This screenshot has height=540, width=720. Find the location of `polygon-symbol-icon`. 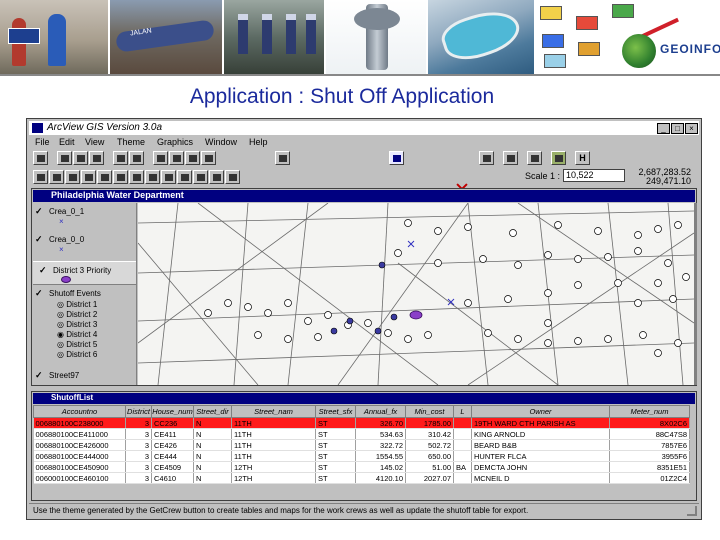

polygon-symbol-icon is located at coordinates (66, 279).